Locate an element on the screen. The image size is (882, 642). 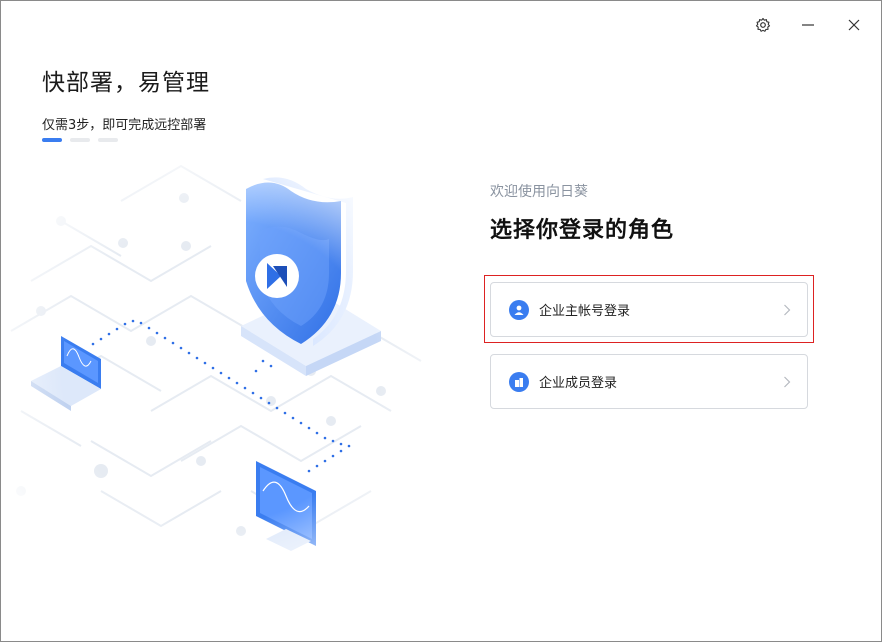
enterprise-admin-login-button: 企业主帐号登录 is located at coordinates (649, 309).